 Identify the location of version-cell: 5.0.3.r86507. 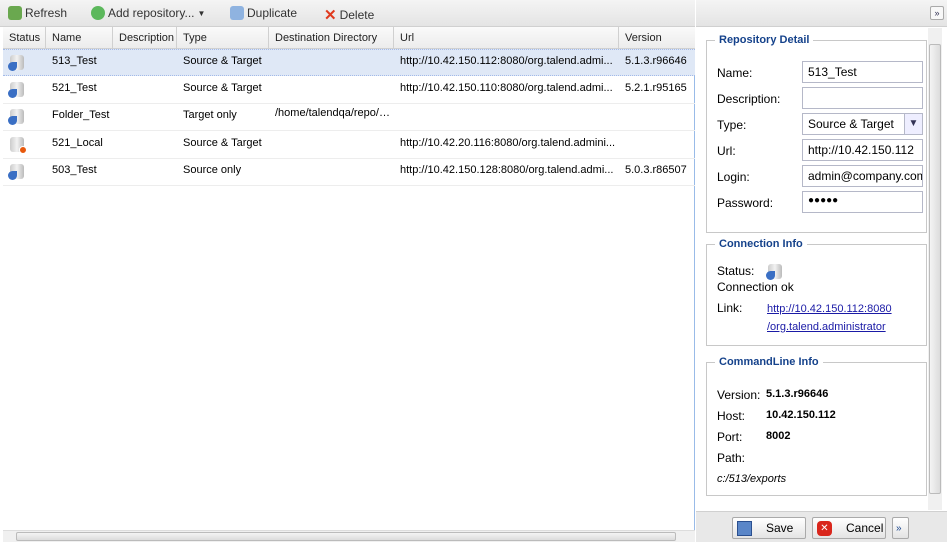
(656, 170).